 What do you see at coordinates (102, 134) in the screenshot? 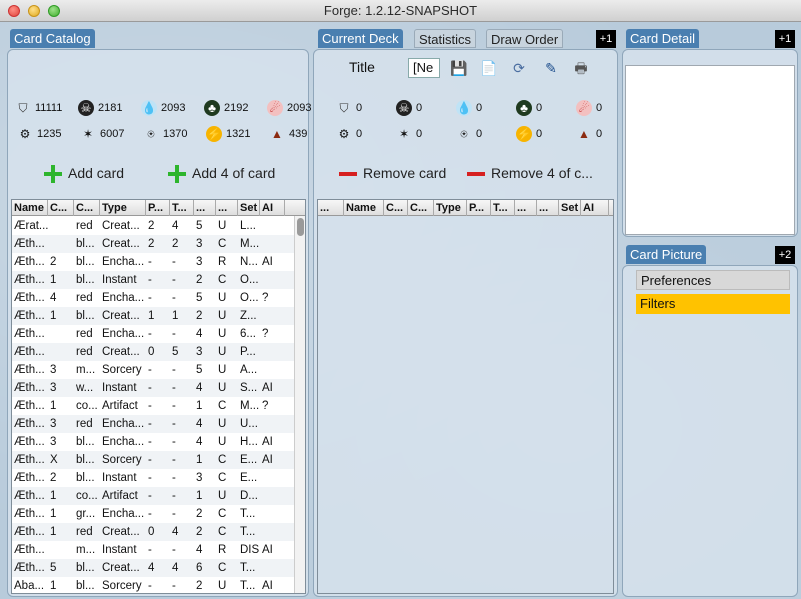
I see `catalog-white-mana-count: ✶ 6007` at bounding box center [102, 134].